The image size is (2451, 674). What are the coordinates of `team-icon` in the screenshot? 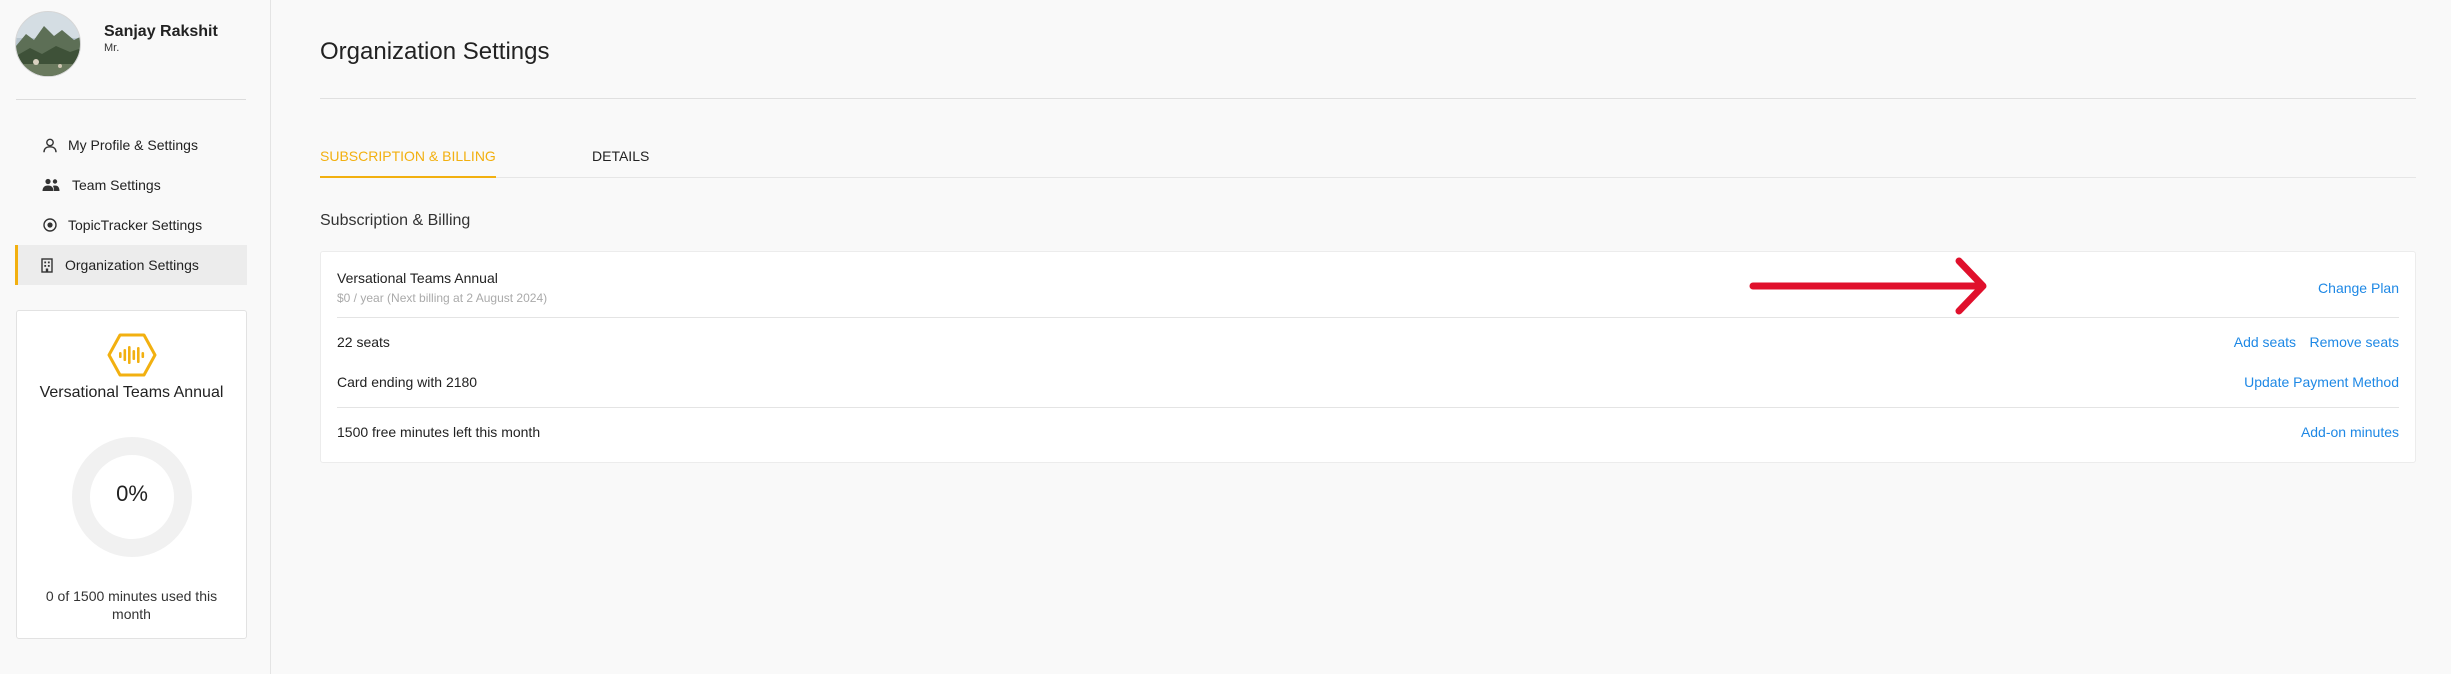 It's located at (51, 185).